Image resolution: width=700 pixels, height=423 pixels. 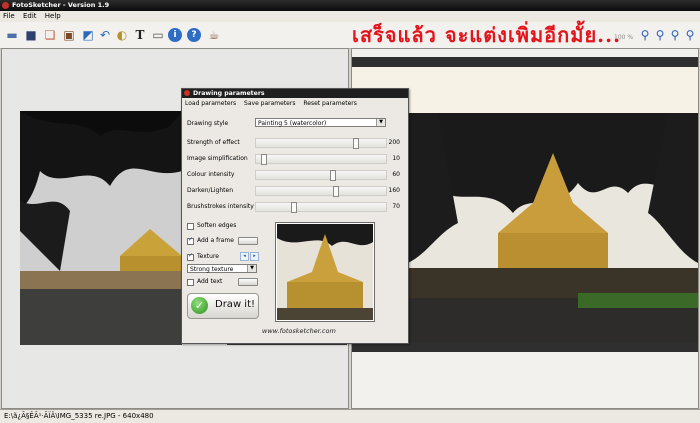 I want to click on coffee-icon: ☕, so click(x=214, y=35).